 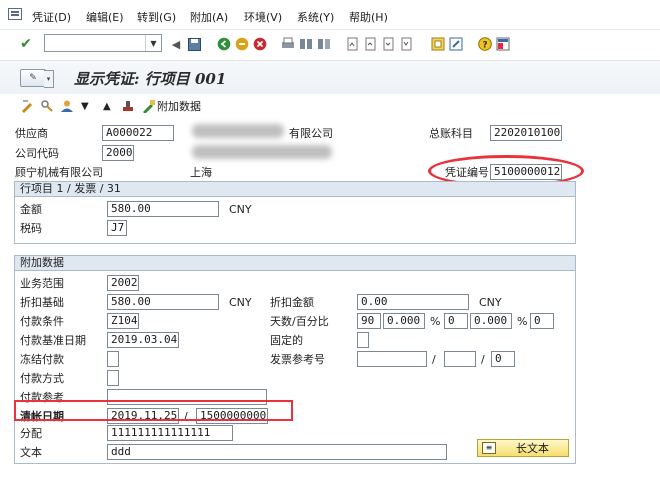 I want to click on discount-amount-field: 0.00, so click(x=413, y=302).